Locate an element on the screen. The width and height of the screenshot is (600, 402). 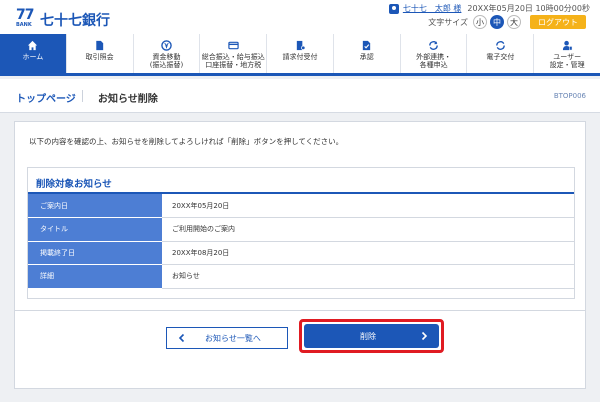
user-info: 七十七 太郎 様 20XX年05月20日 10時00分00秒 is located at coordinates (489, 8).